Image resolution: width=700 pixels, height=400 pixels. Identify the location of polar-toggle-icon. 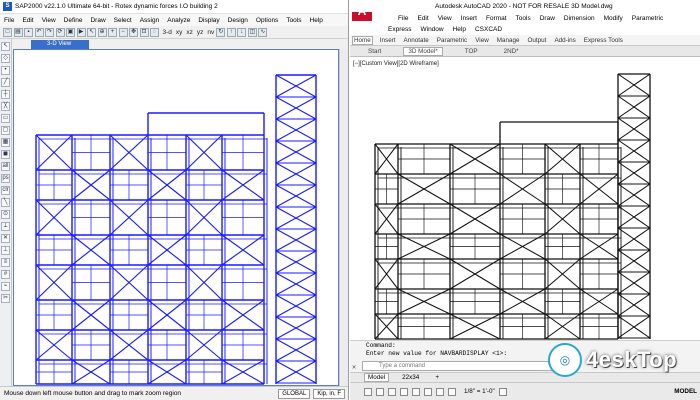
(404, 391).